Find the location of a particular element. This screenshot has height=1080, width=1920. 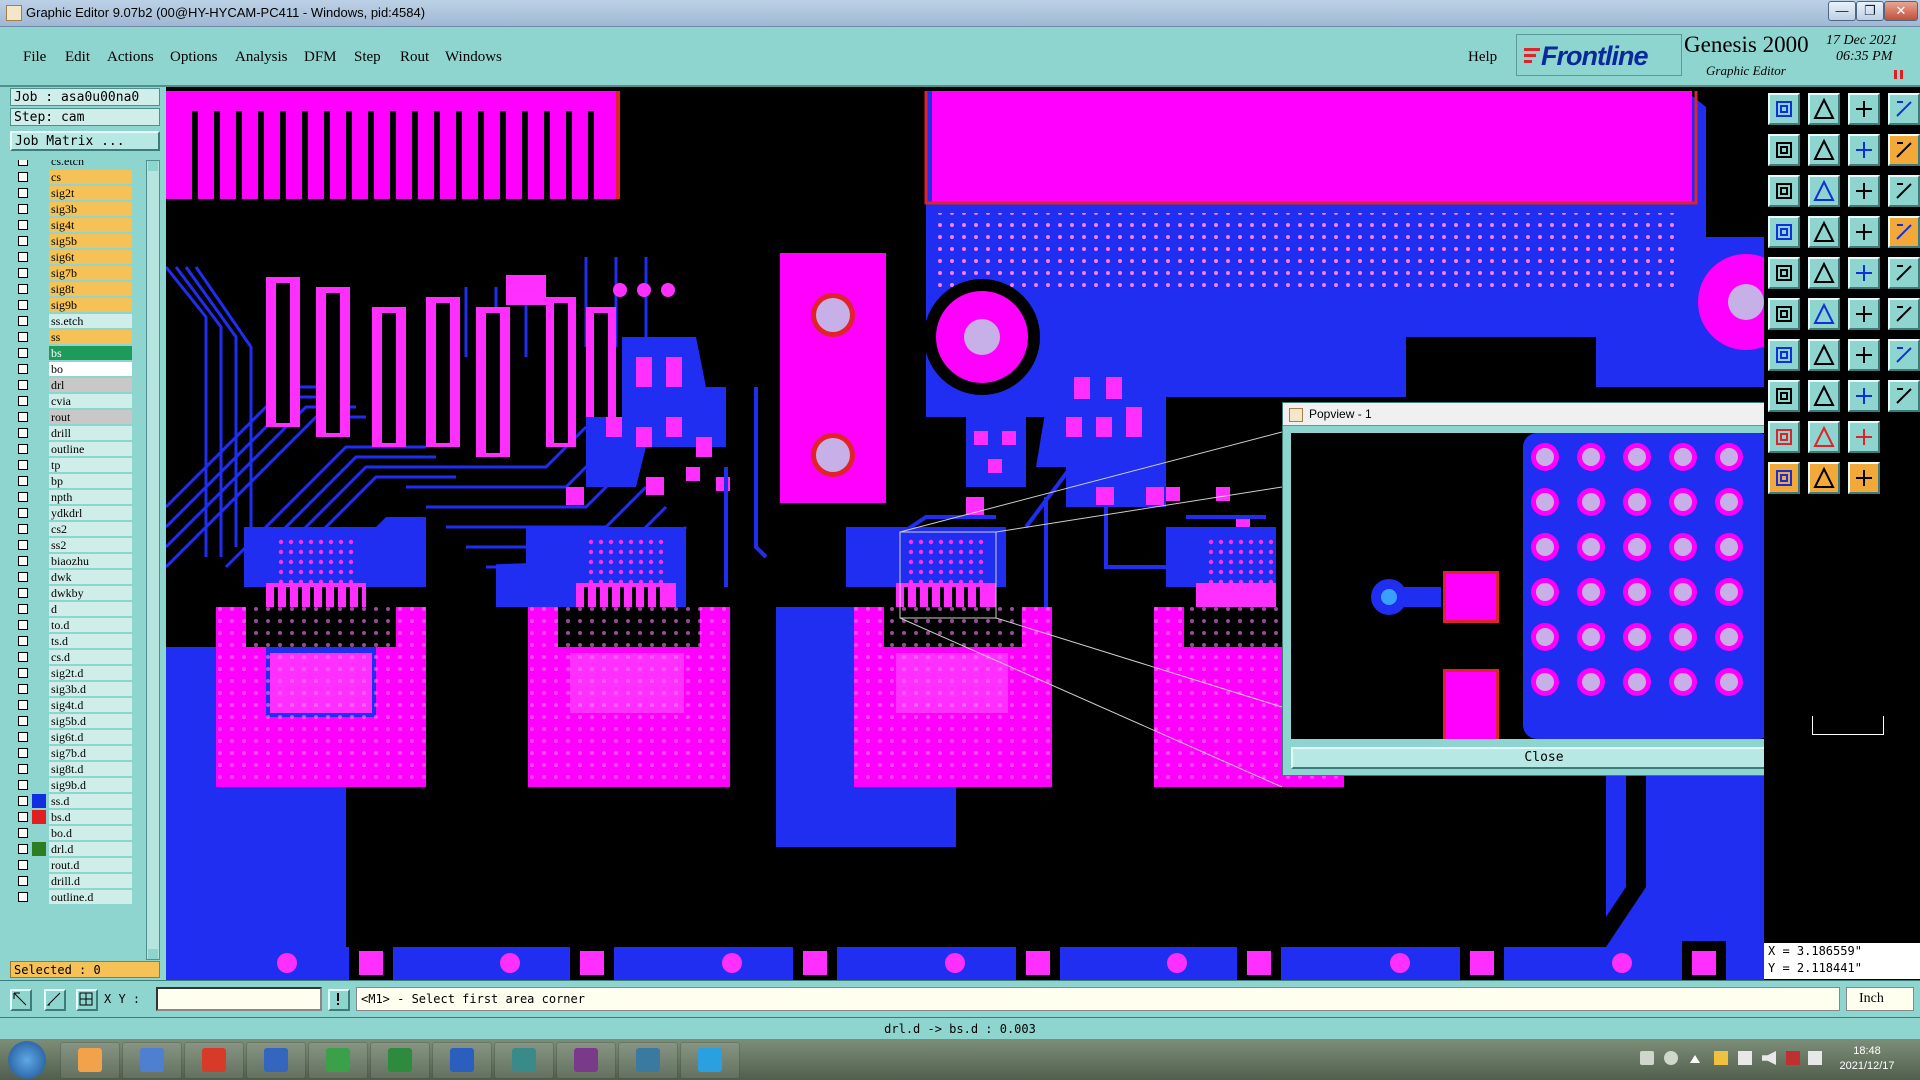

layer-name: bo is located at coordinates (90, 369).